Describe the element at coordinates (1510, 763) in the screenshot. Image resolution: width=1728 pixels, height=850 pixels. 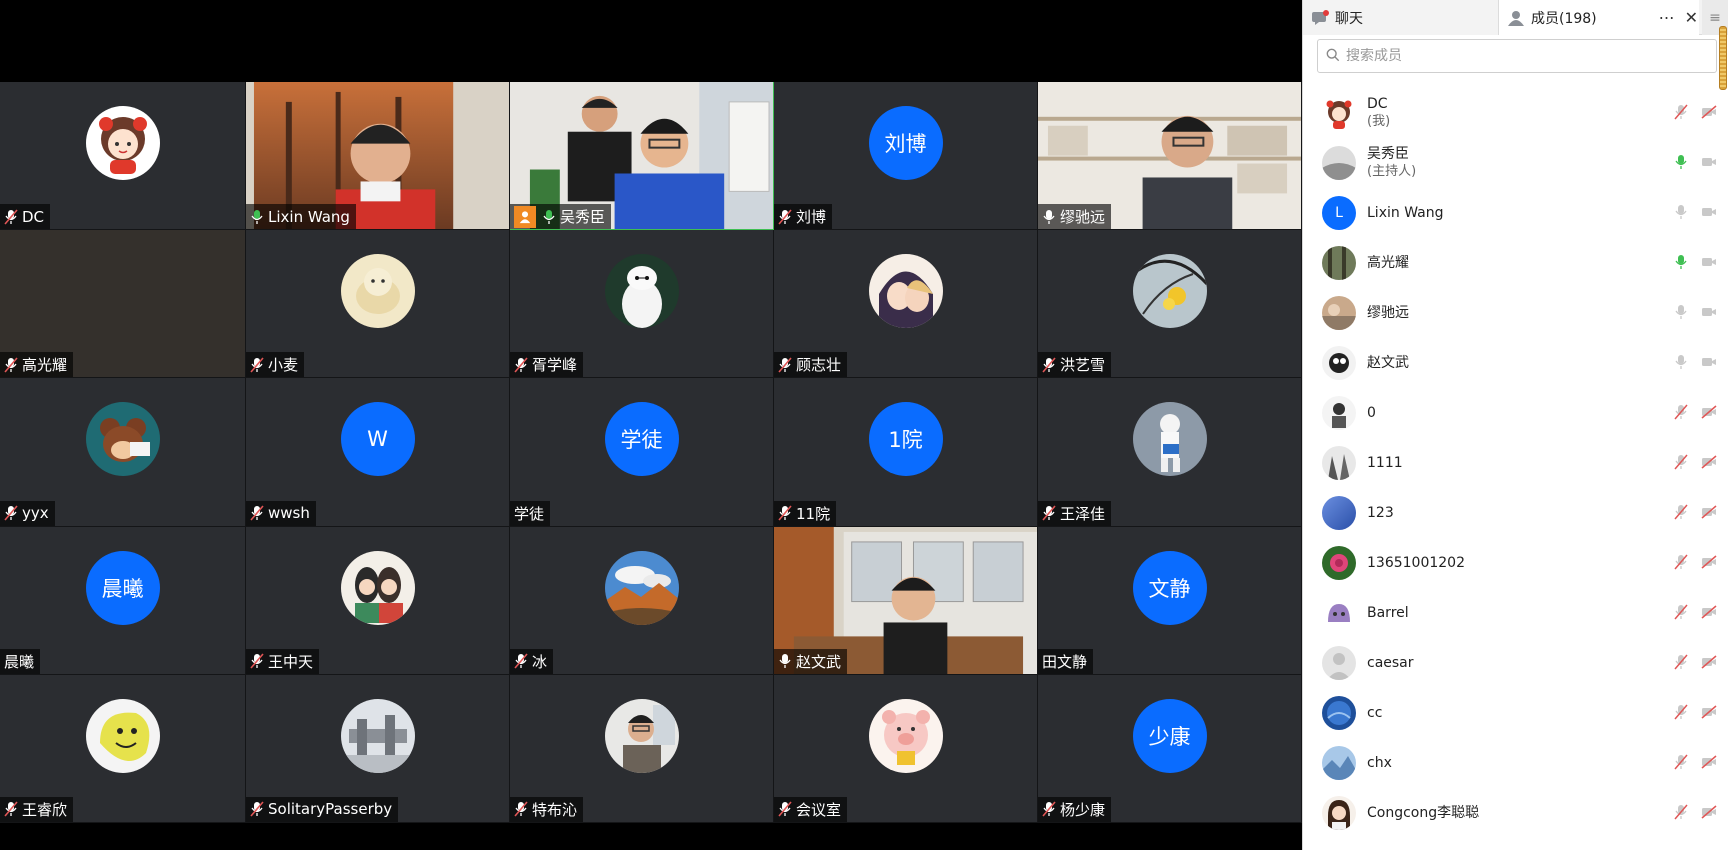
I see `list-item: chx` at that location.